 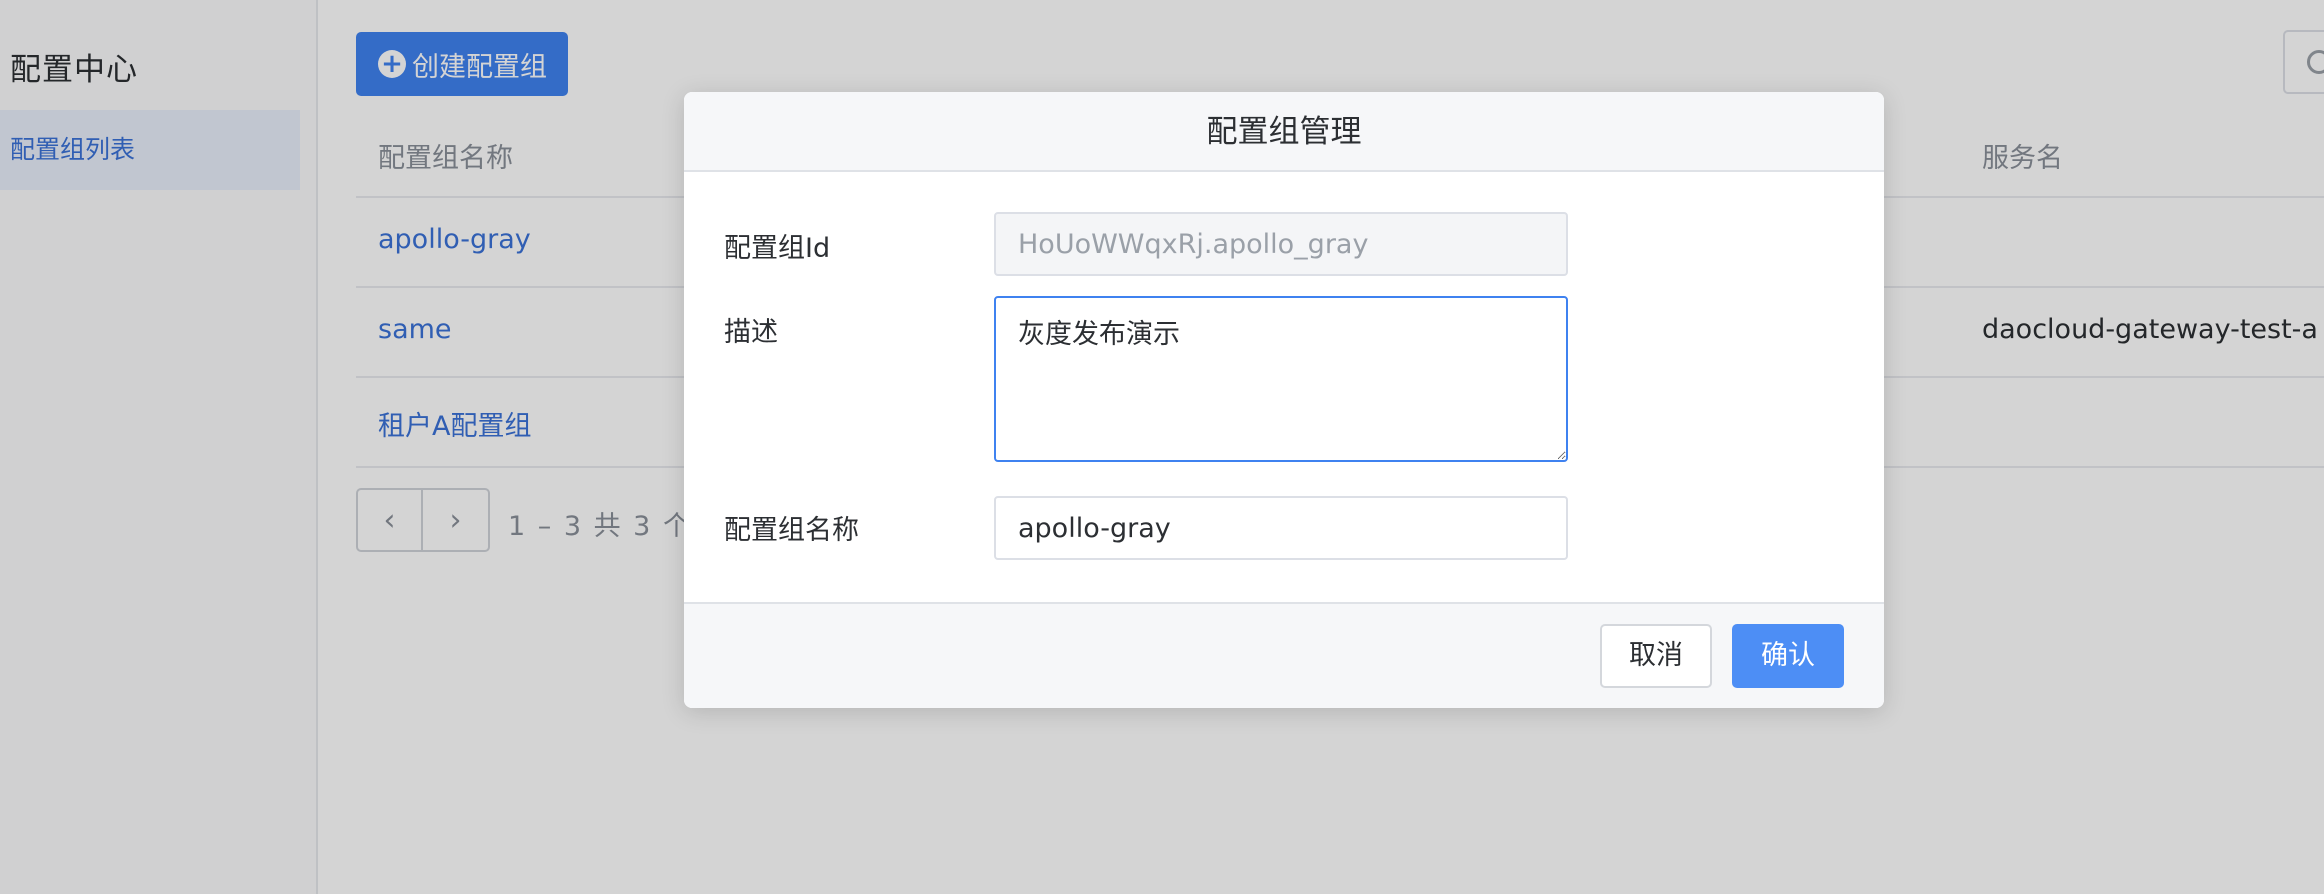 I want to click on id-label: 配置组Id, so click(x=777, y=248).